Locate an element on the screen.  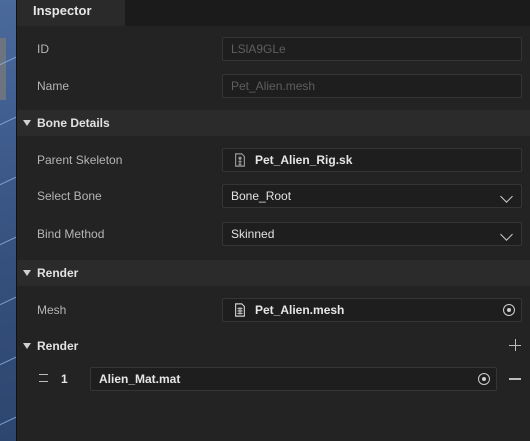
drag-handle-icon is located at coordinates (43, 378).